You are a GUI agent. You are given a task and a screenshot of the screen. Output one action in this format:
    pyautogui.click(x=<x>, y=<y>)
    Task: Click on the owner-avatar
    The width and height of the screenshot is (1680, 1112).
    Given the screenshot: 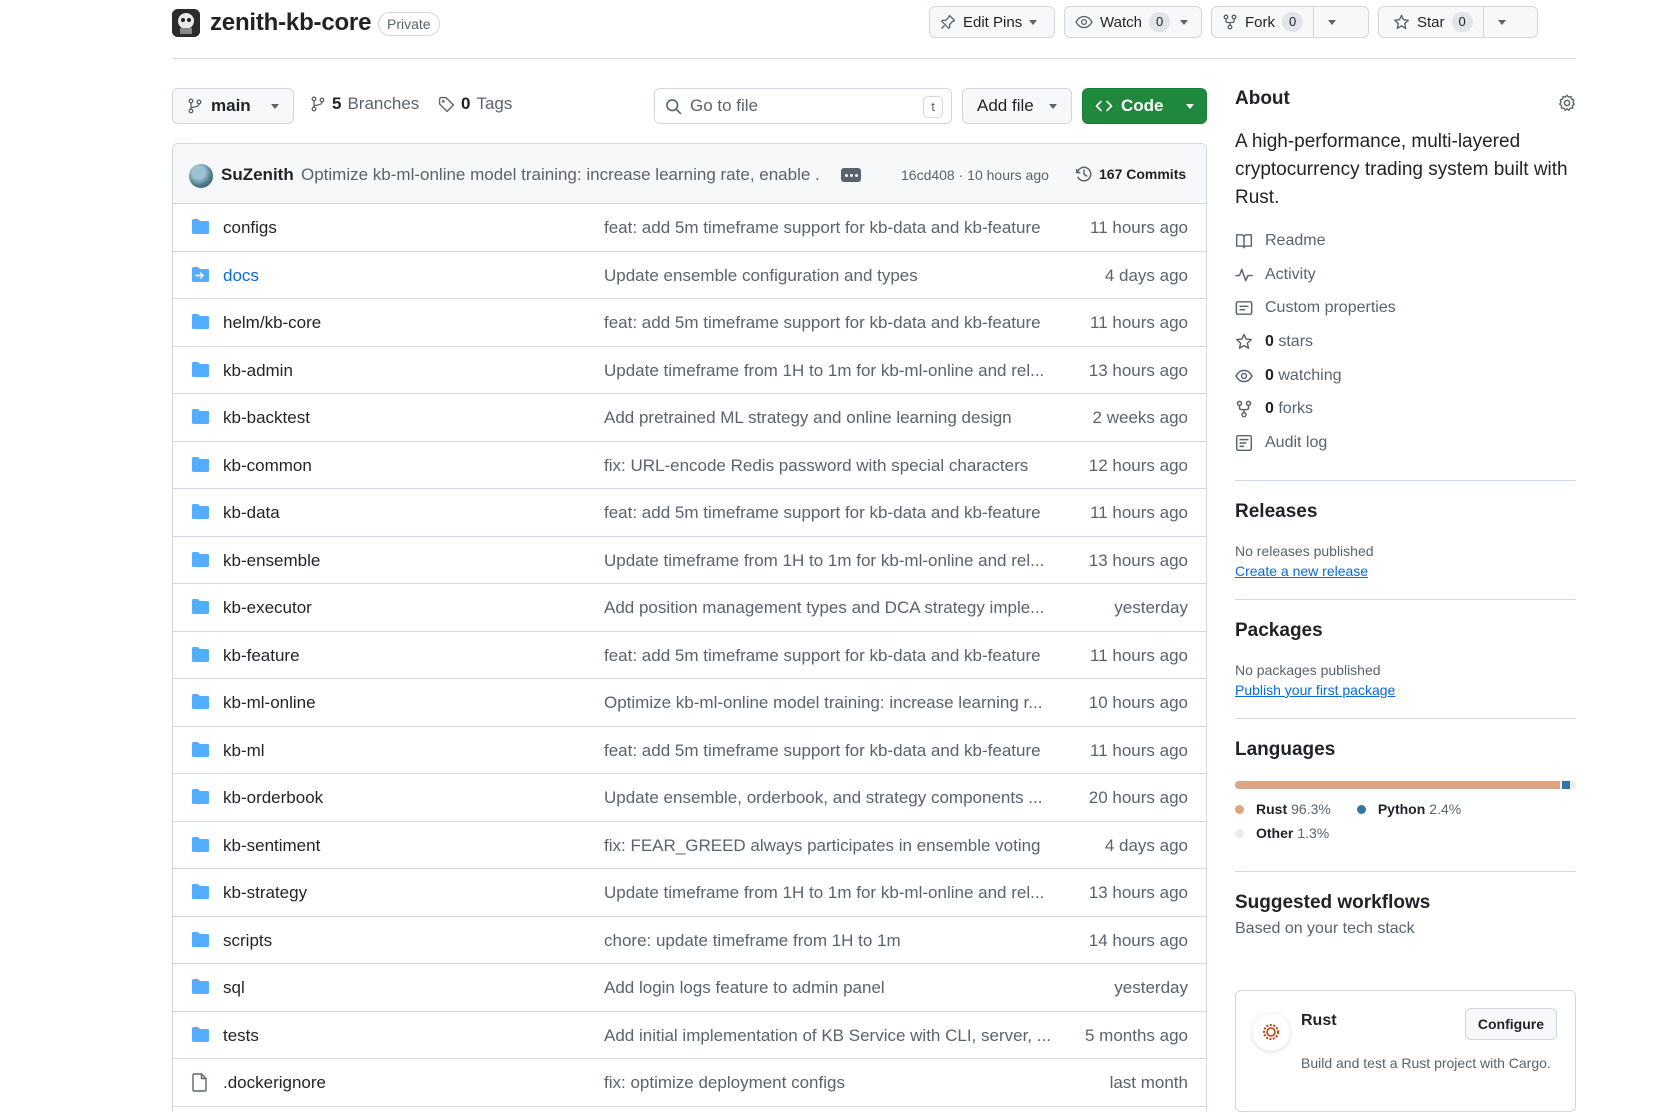 What is the action you would take?
    pyautogui.click(x=186, y=23)
    